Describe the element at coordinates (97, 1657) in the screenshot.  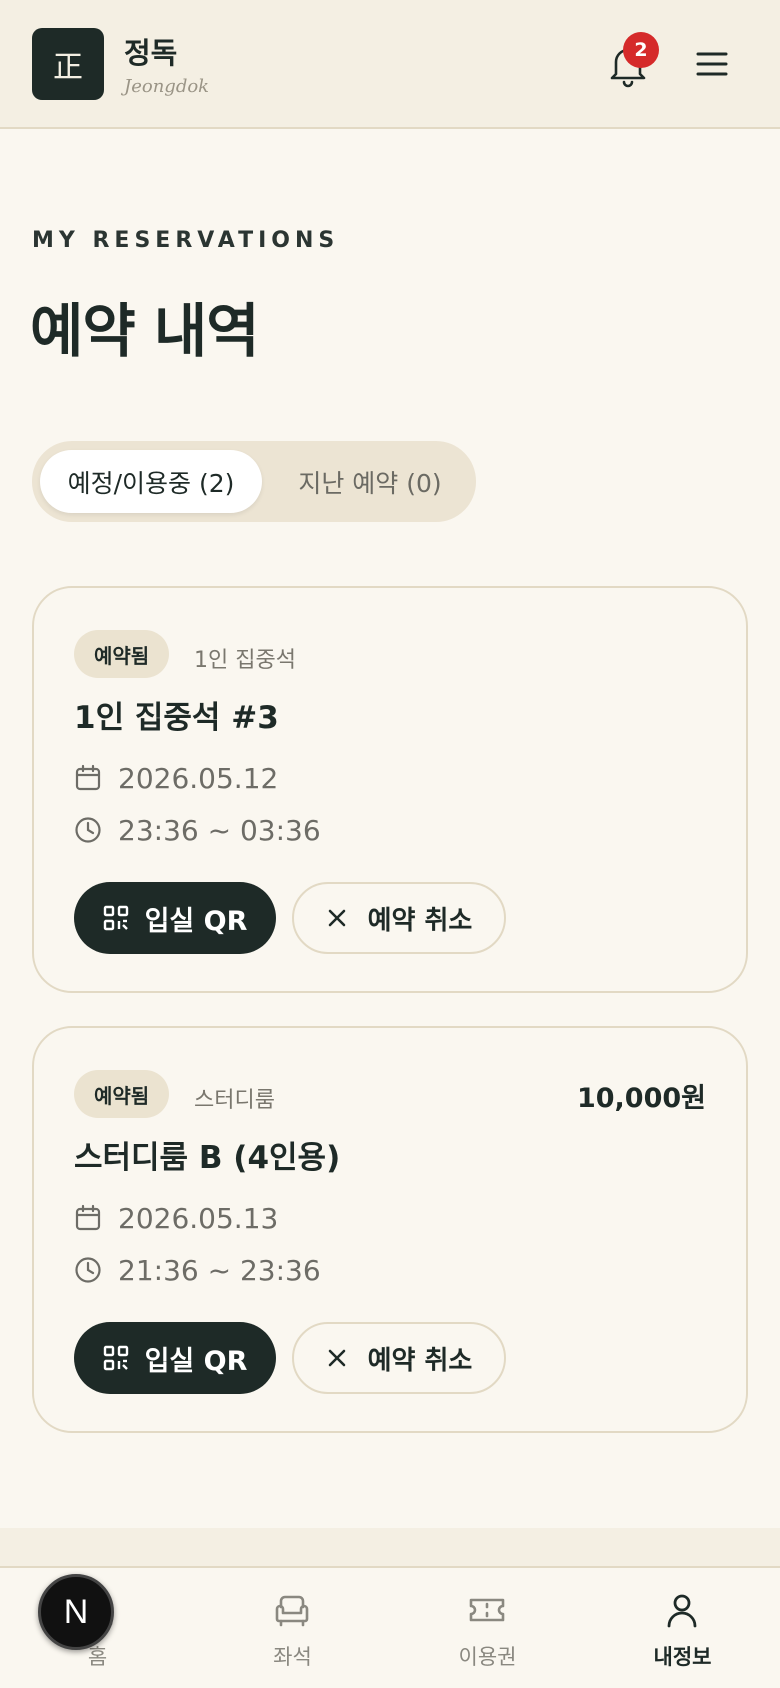
I see `nav-label: 홈` at that location.